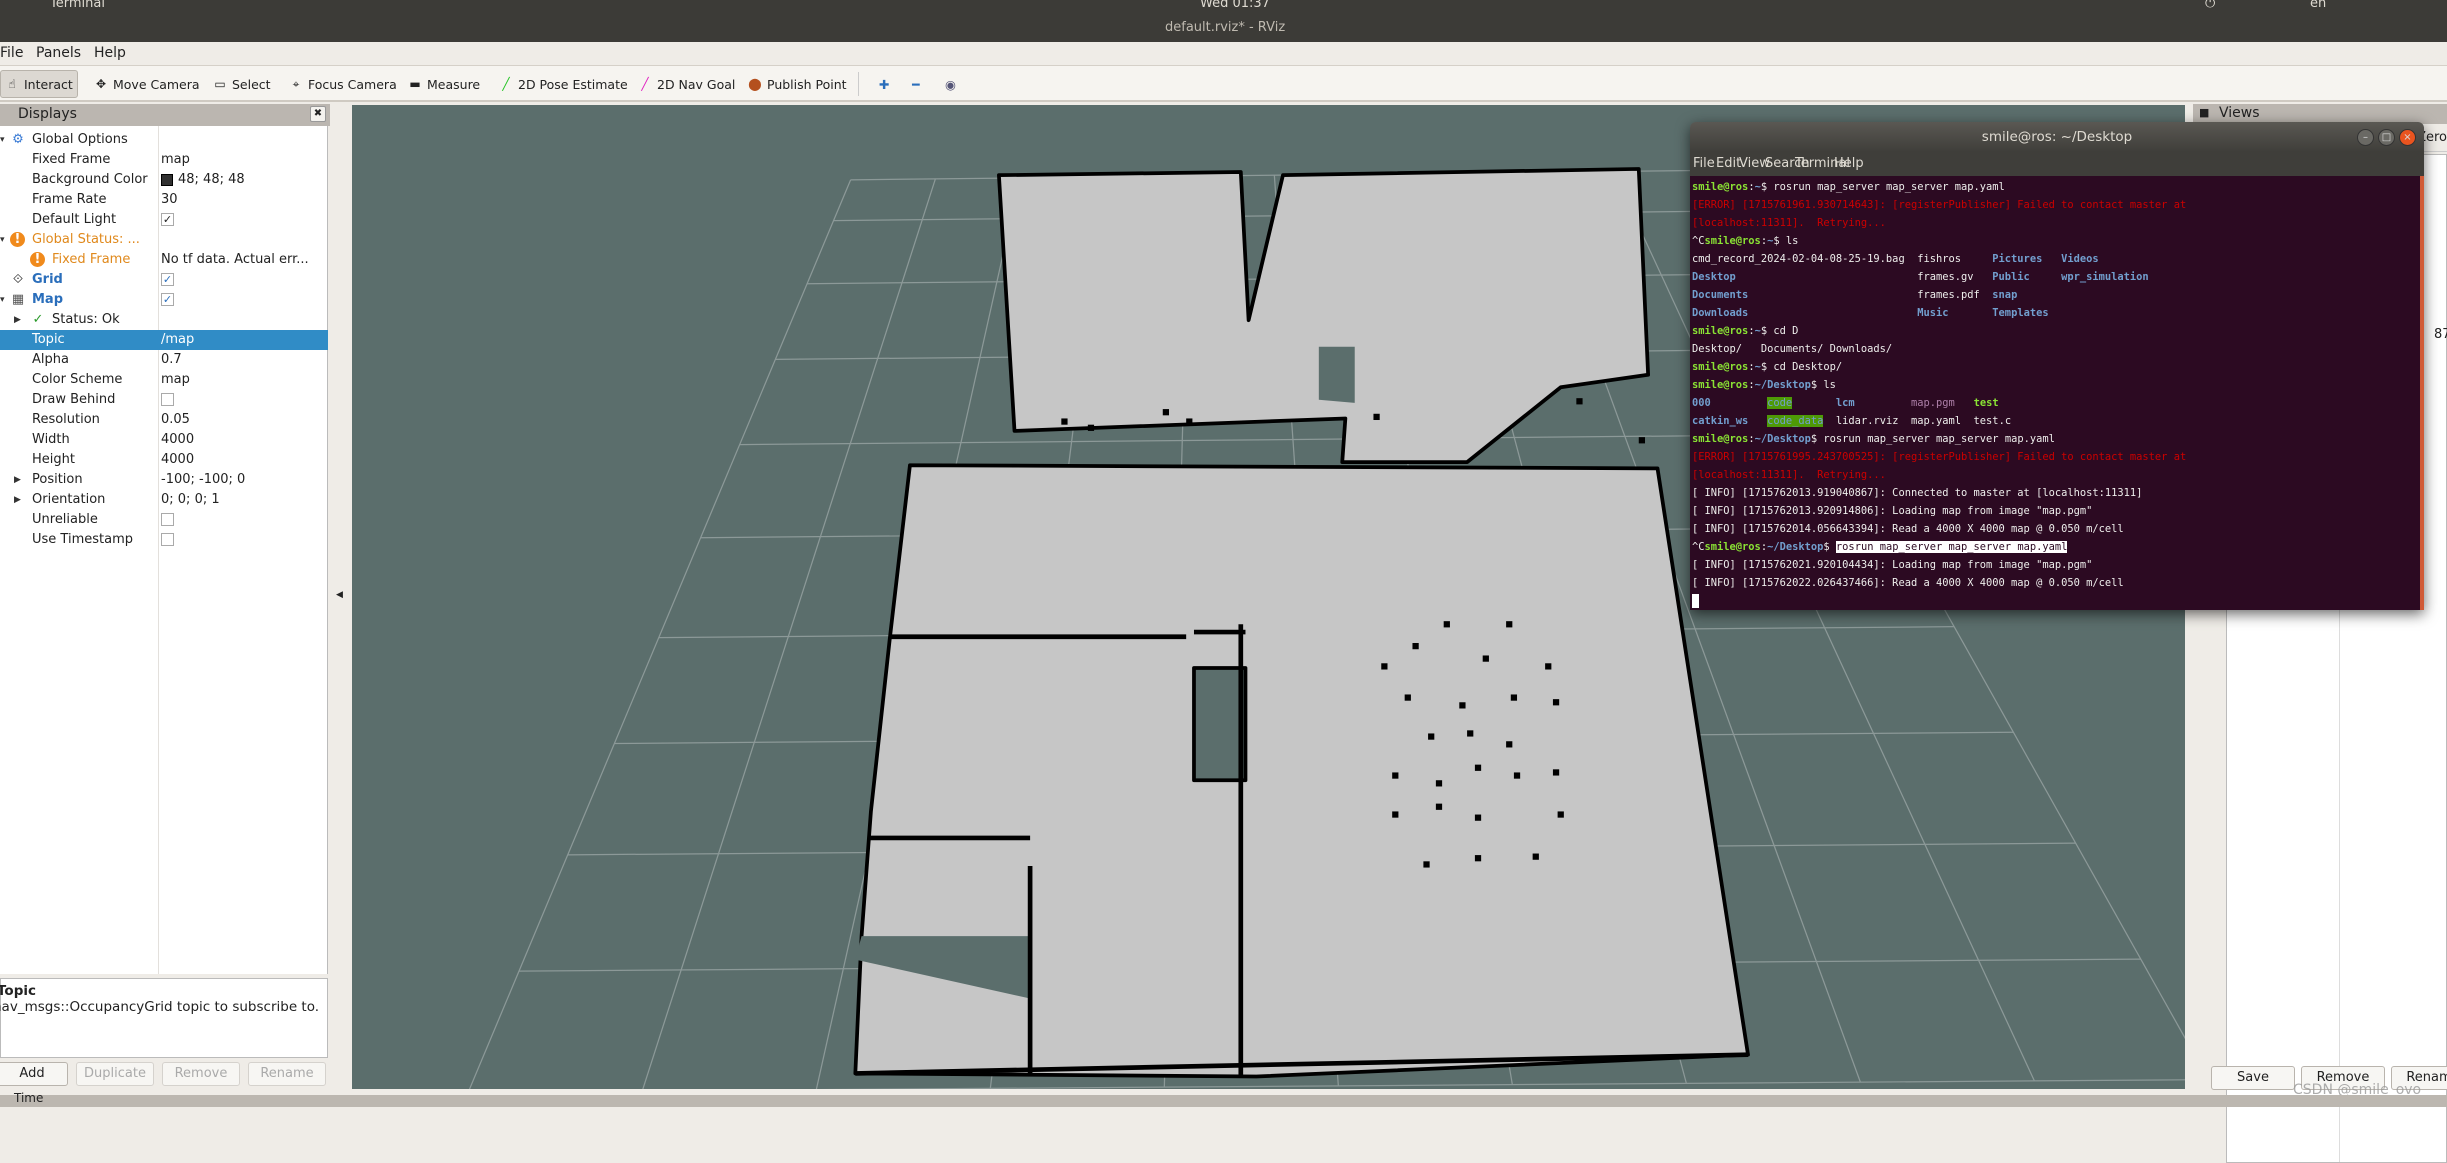 This screenshot has width=2447, height=1163. What do you see at coordinates (916, 84) in the screenshot?
I see `zoom-out-icon: ━` at bounding box center [916, 84].